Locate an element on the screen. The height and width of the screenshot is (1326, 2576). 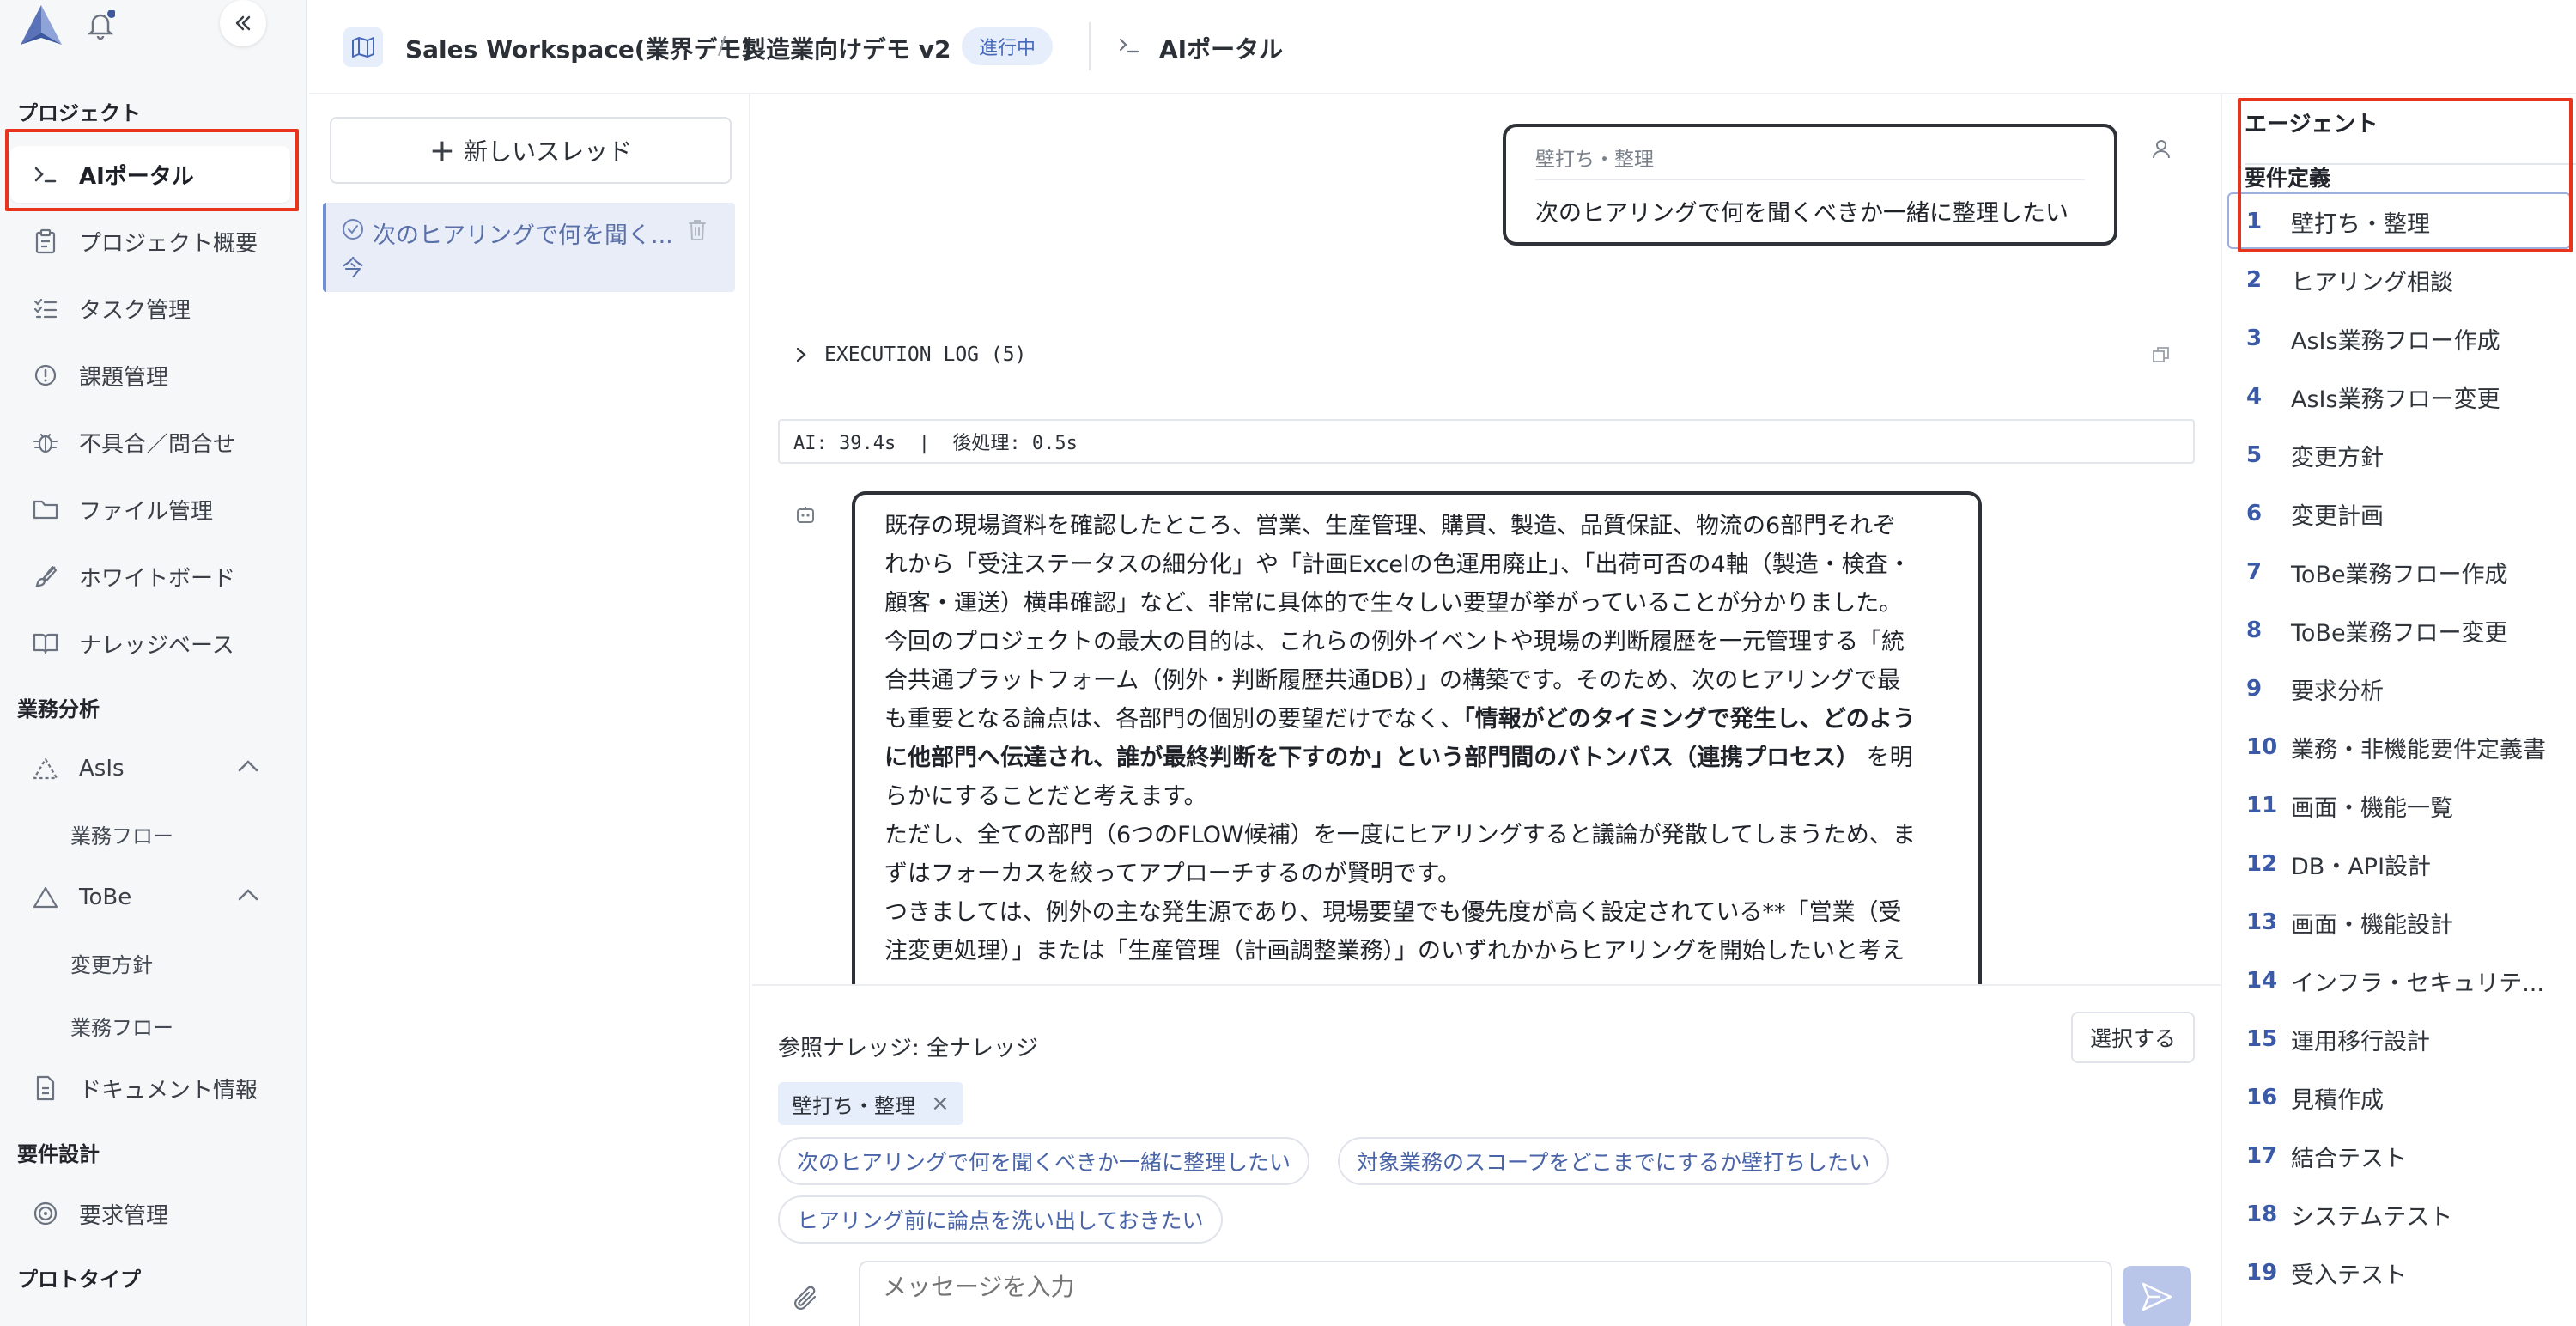
agent-item: 7 ToBe業務フロー作成 is located at coordinates (2377, 572).